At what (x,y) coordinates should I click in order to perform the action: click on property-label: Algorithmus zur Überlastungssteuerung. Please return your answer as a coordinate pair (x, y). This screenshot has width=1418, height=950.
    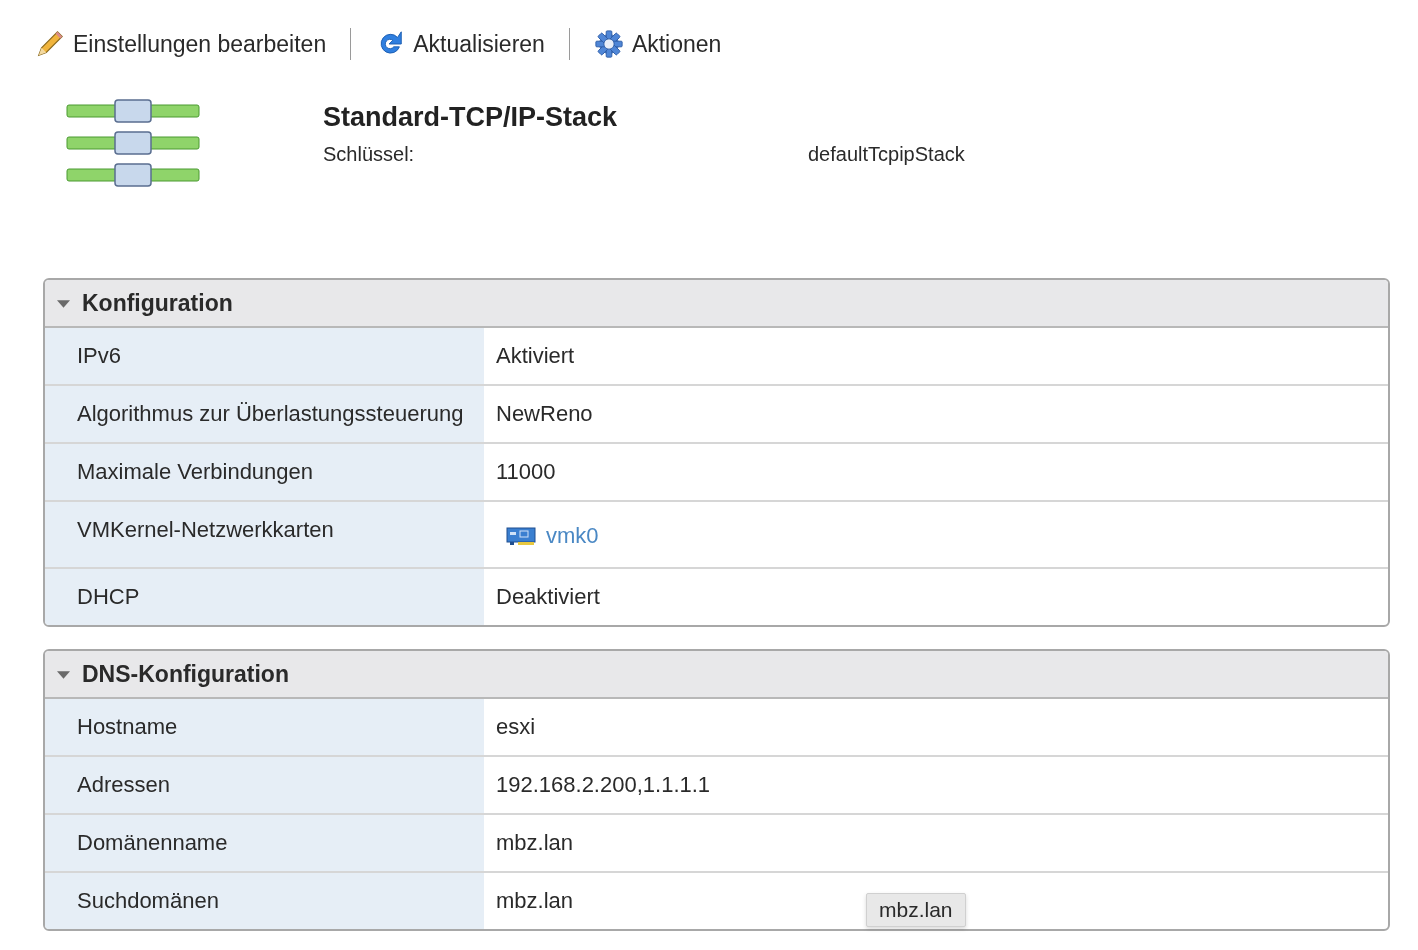
    Looking at the image, I should click on (264, 414).